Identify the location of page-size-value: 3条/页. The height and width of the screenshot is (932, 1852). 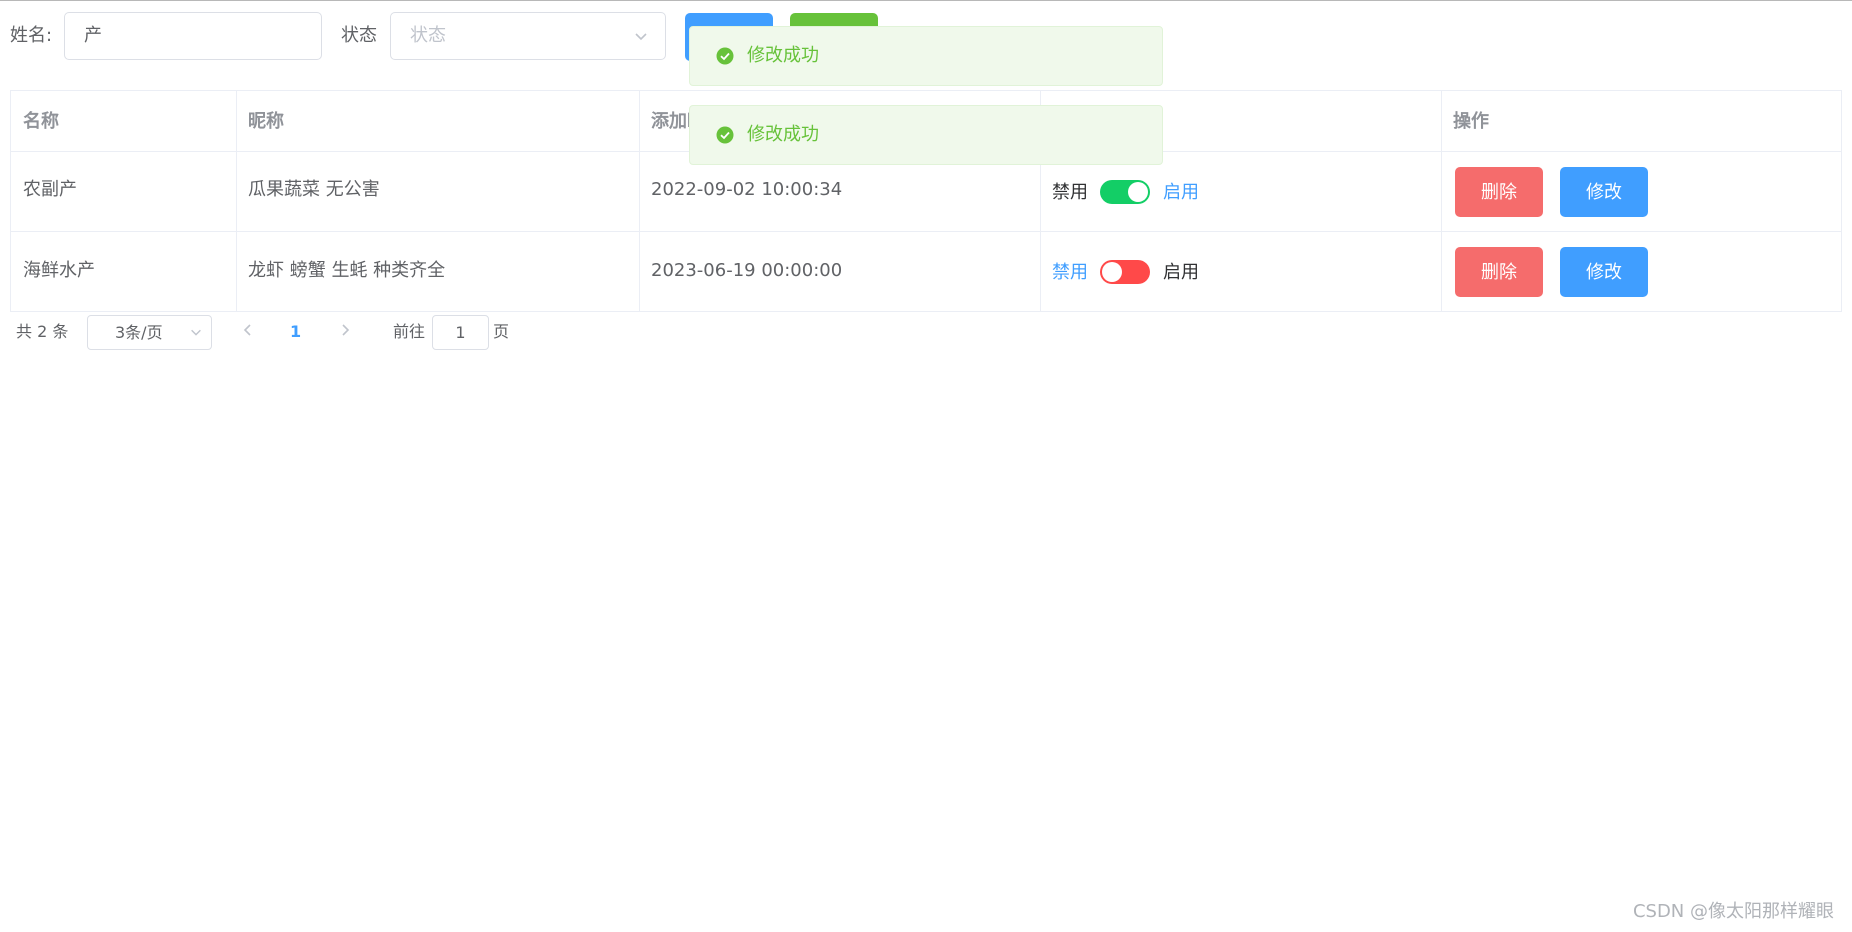
(139, 332).